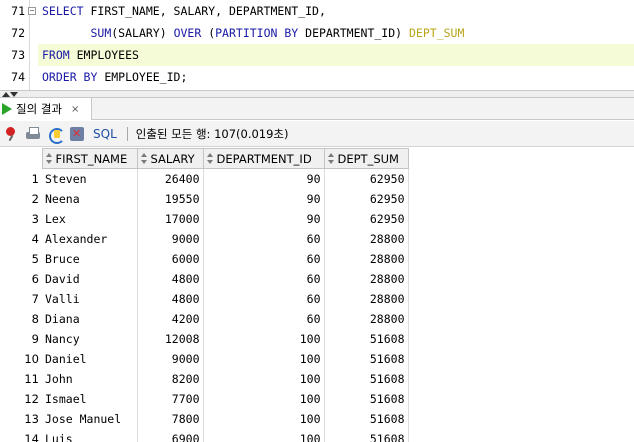  I want to click on table-cell: 26400, so click(170, 178).